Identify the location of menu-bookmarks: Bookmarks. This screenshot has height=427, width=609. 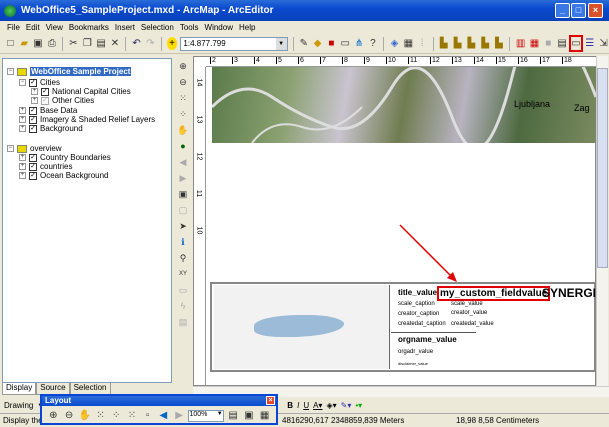
(89, 27).